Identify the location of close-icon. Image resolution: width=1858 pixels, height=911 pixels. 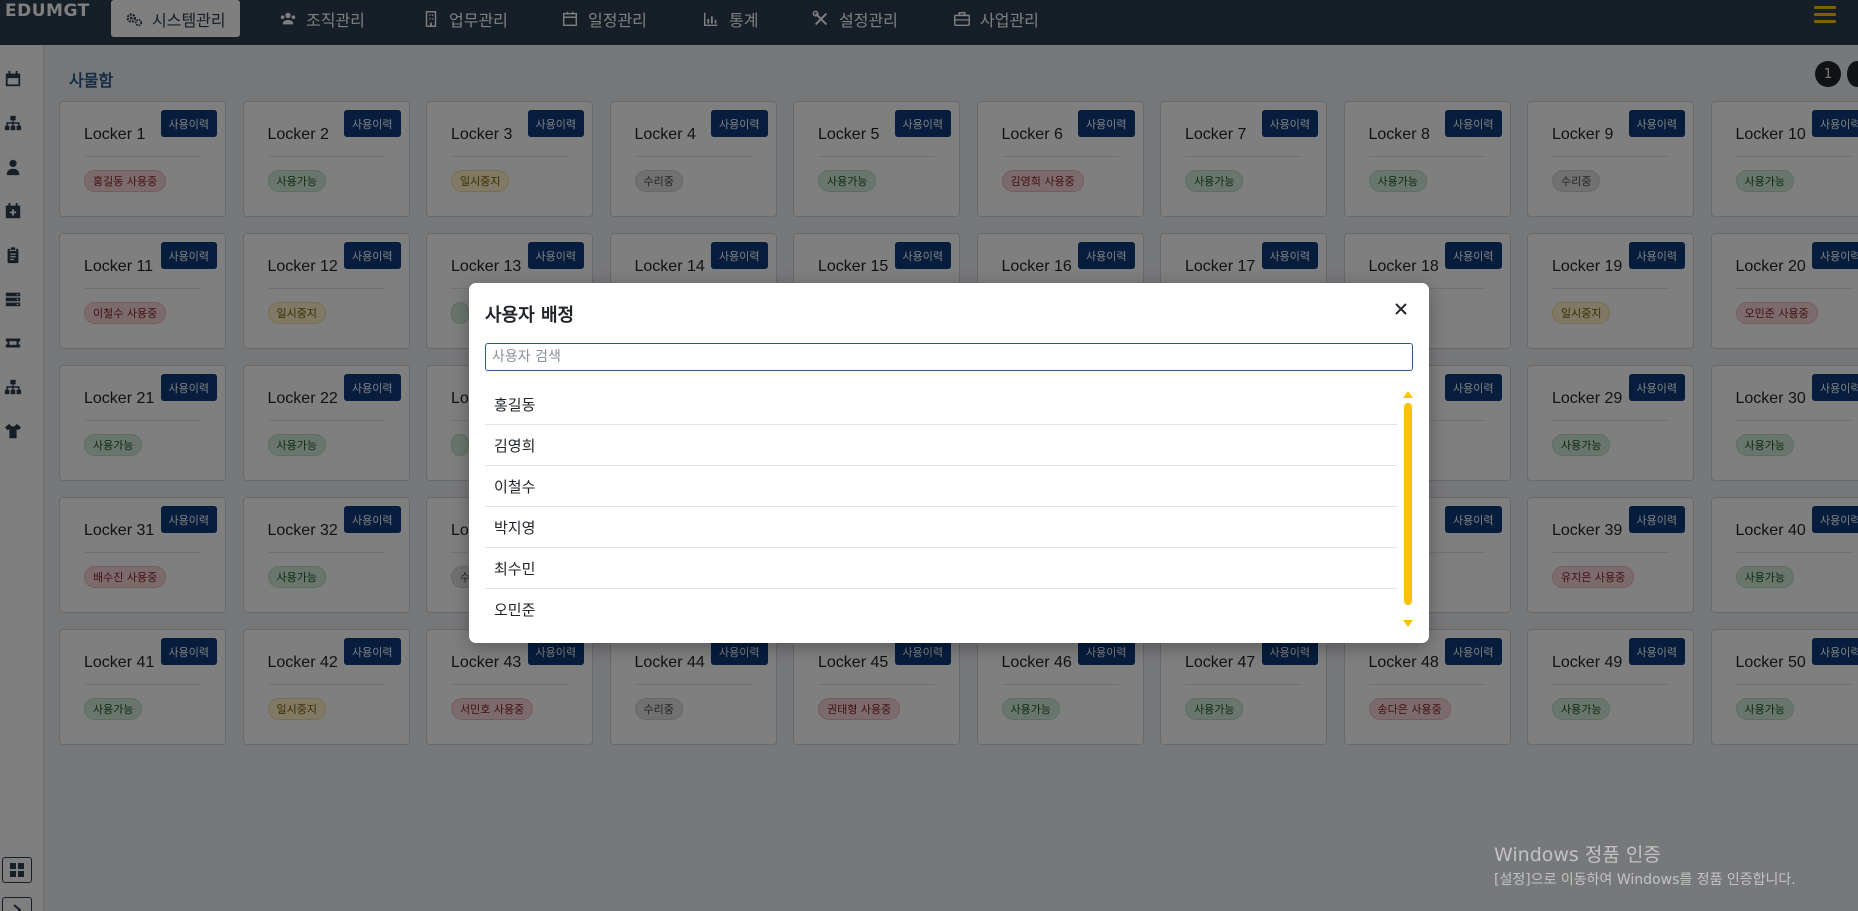
(1401, 309).